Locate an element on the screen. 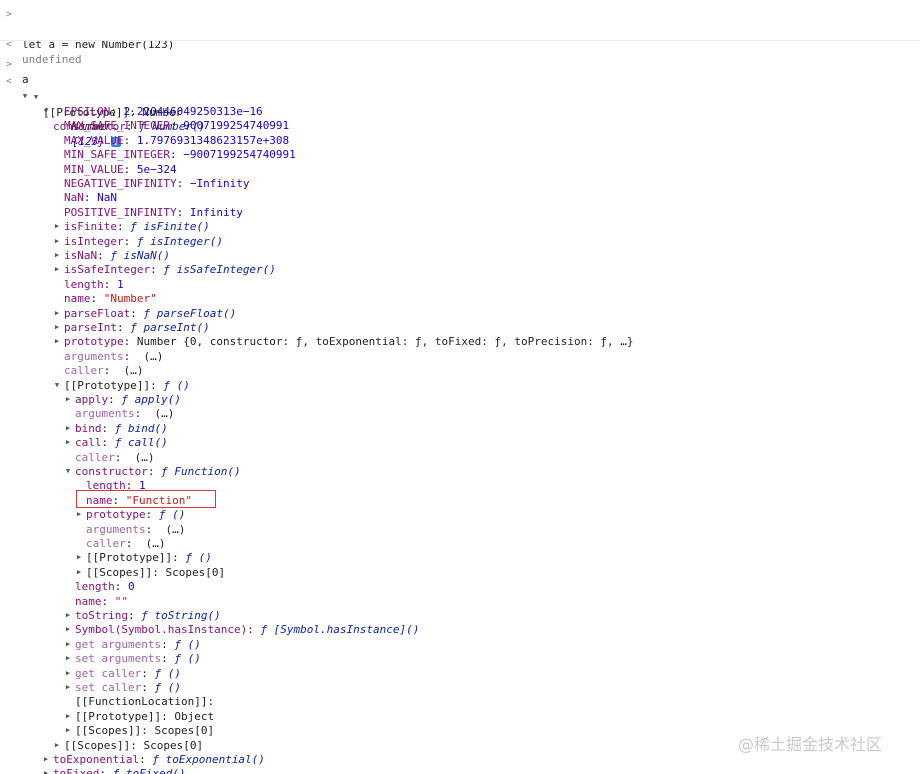  tree-row: ▶ [[Scopes]]: Scopes[0] is located at coordinates (460, 572).